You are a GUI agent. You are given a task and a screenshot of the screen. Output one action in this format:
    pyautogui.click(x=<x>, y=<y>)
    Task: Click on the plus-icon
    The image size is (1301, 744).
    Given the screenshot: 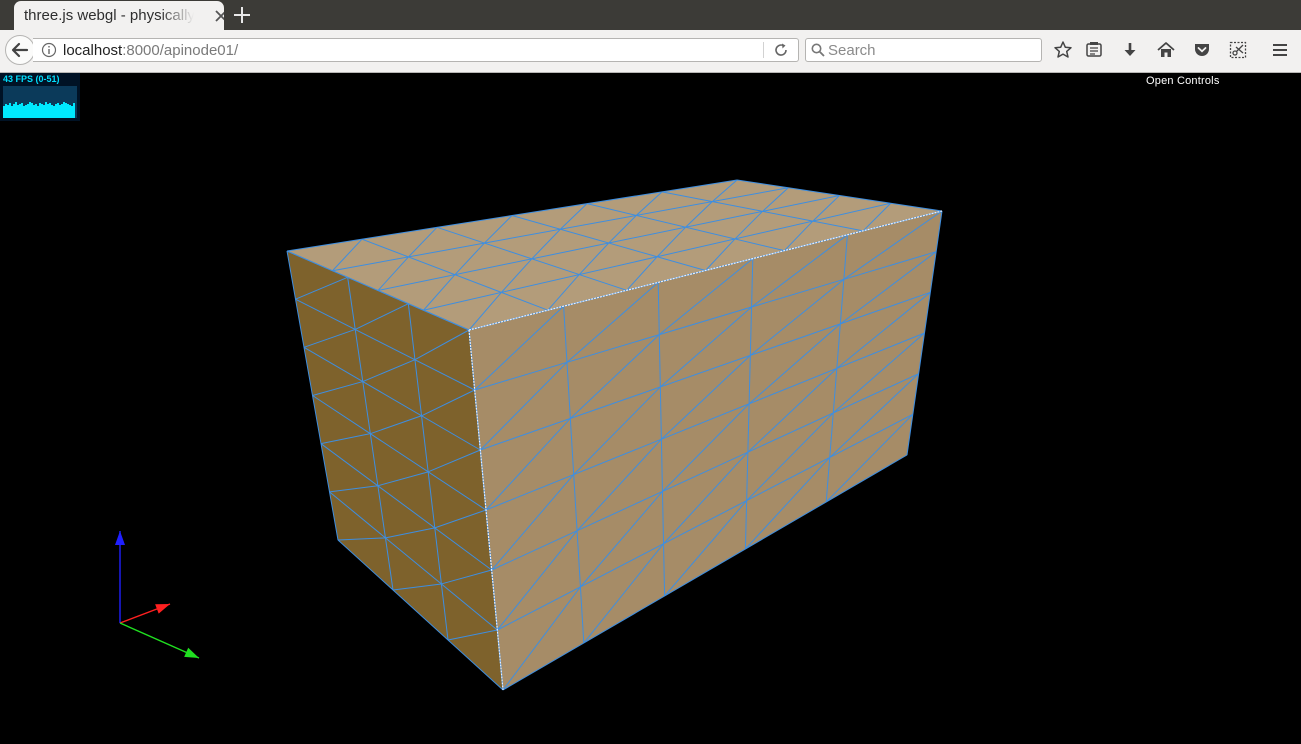 What is the action you would take?
    pyautogui.click(x=242, y=15)
    